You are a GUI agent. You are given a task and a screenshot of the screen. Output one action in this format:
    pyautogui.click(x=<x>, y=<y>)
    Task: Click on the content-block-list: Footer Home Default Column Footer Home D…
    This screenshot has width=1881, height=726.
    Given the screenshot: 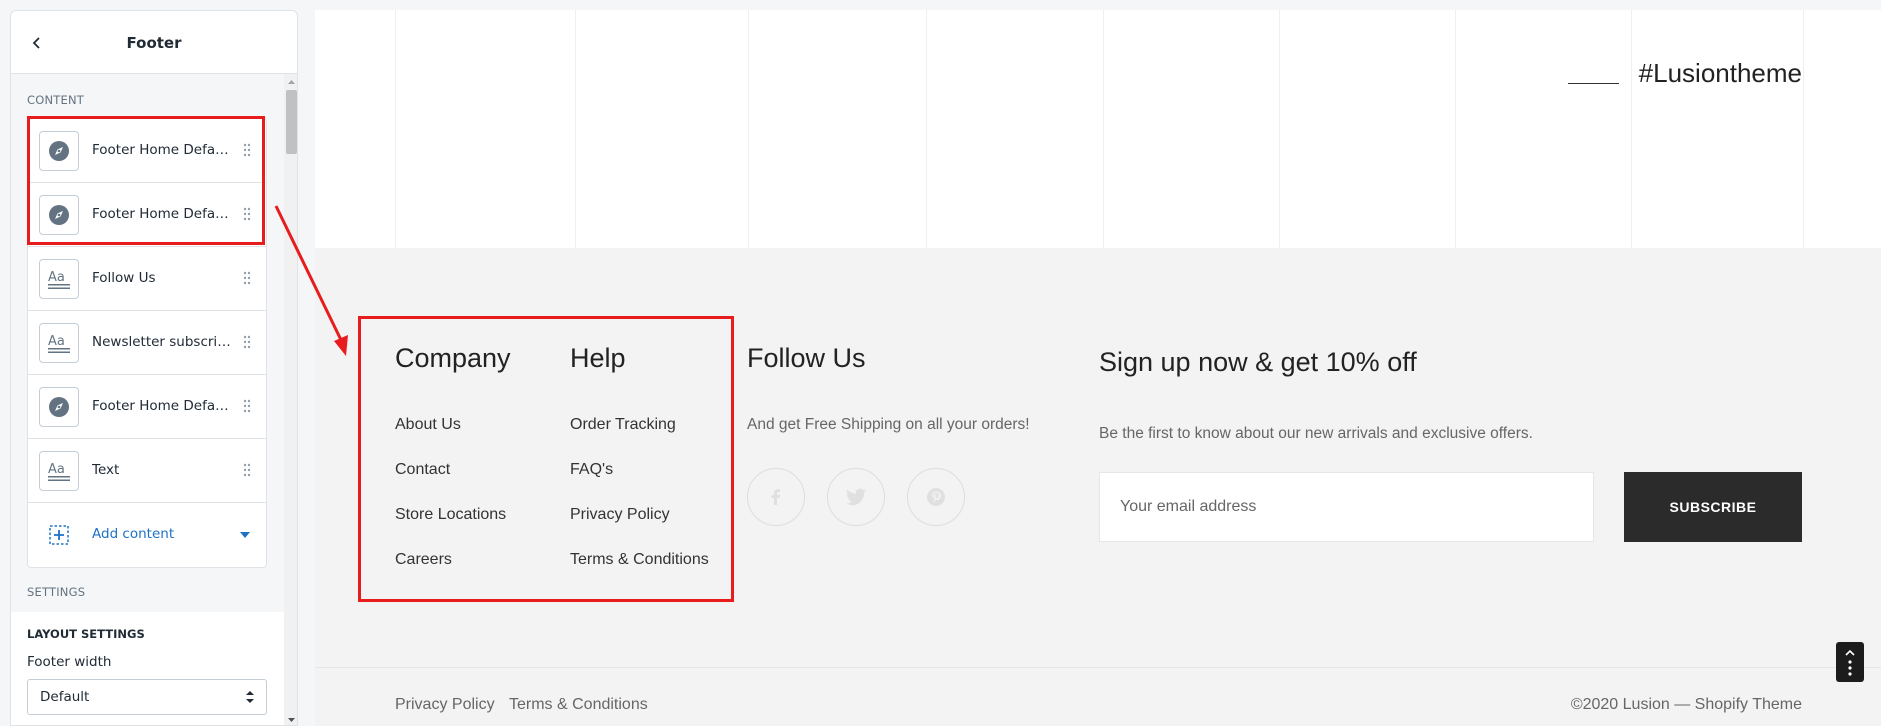 What is the action you would take?
    pyautogui.click(x=147, y=343)
    